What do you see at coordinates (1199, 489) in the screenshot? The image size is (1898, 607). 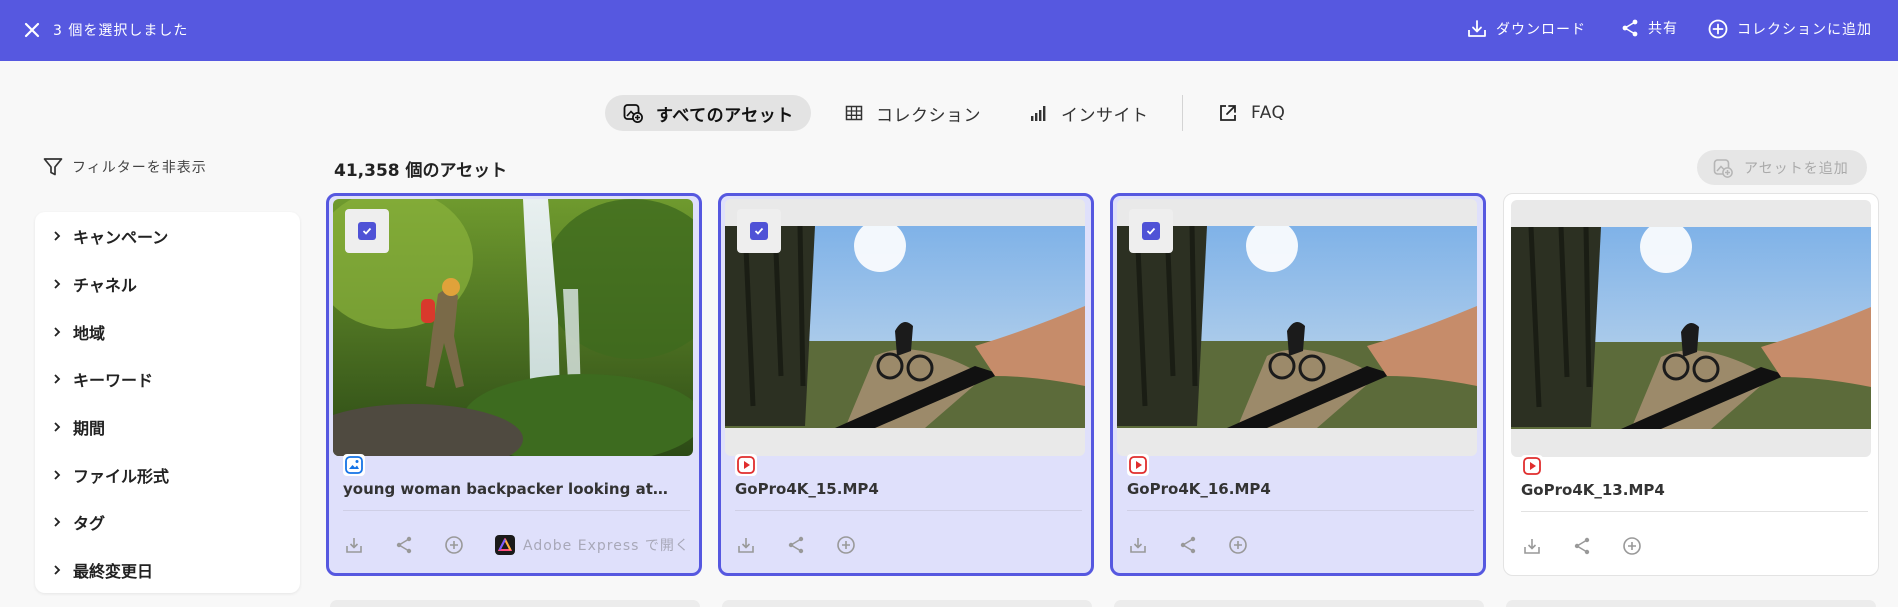 I see `asset-title: GoPro4K_16.MP4` at bounding box center [1199, 489].